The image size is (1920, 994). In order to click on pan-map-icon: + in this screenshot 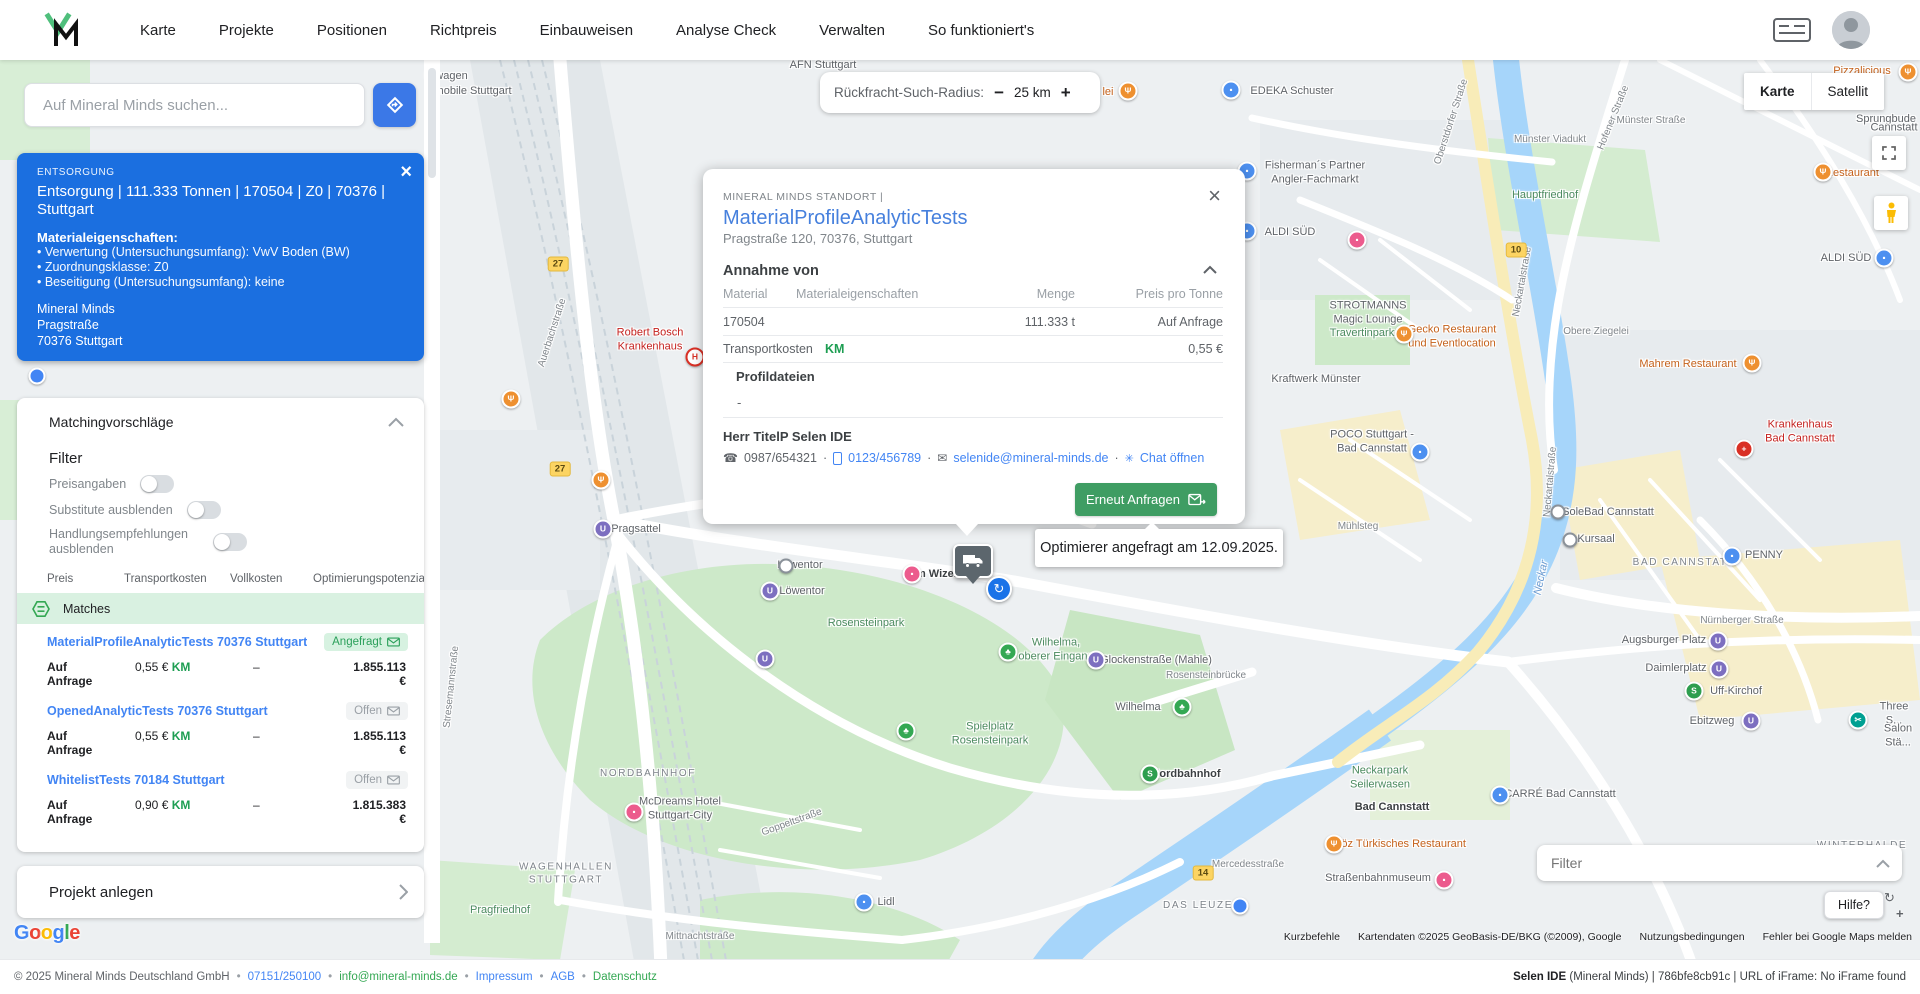, I will do `click(1900, 913)`.